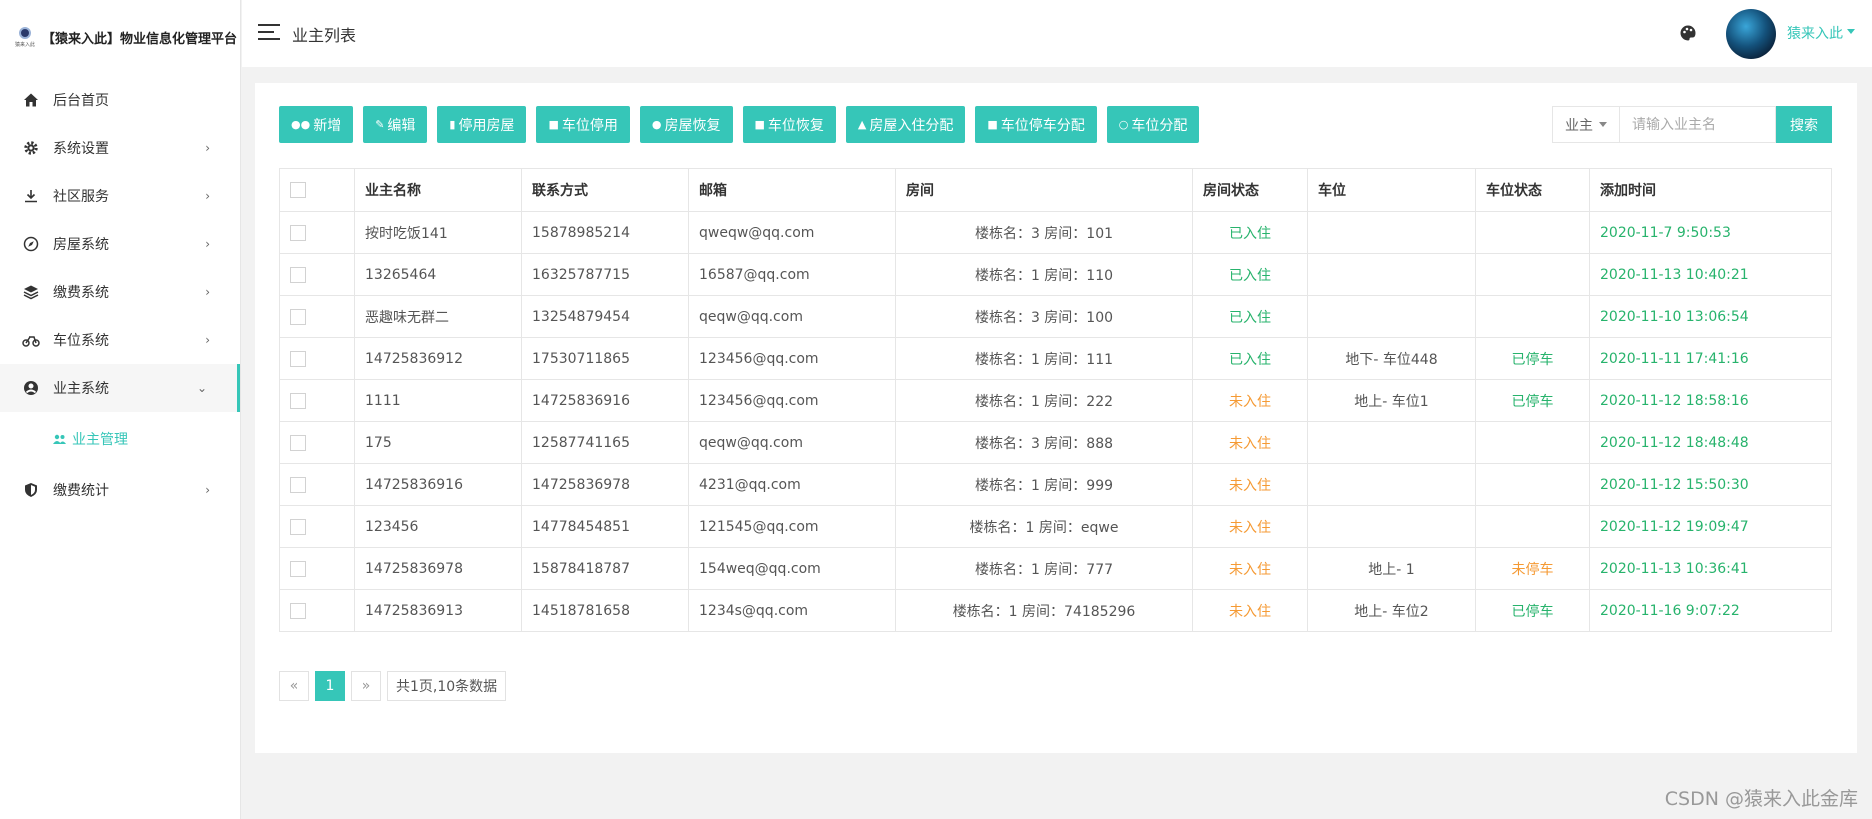 Image resolution: width=1872 pixels, height=819 pixels. I want to click on cell-time: 2020-11-12 15:50:30, so click(1710, 484).